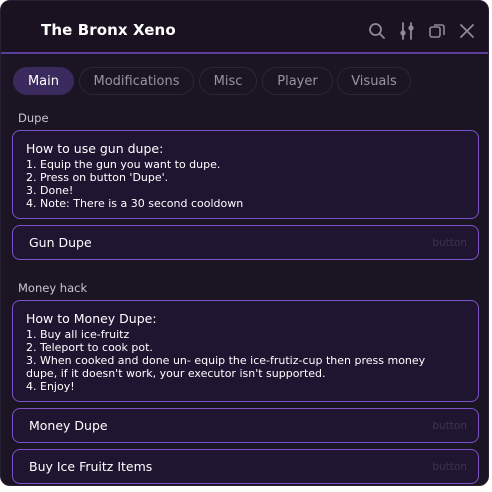 This screenshot has height=492, width=492. I want to click on tab-main: Main, so click(43, 81).